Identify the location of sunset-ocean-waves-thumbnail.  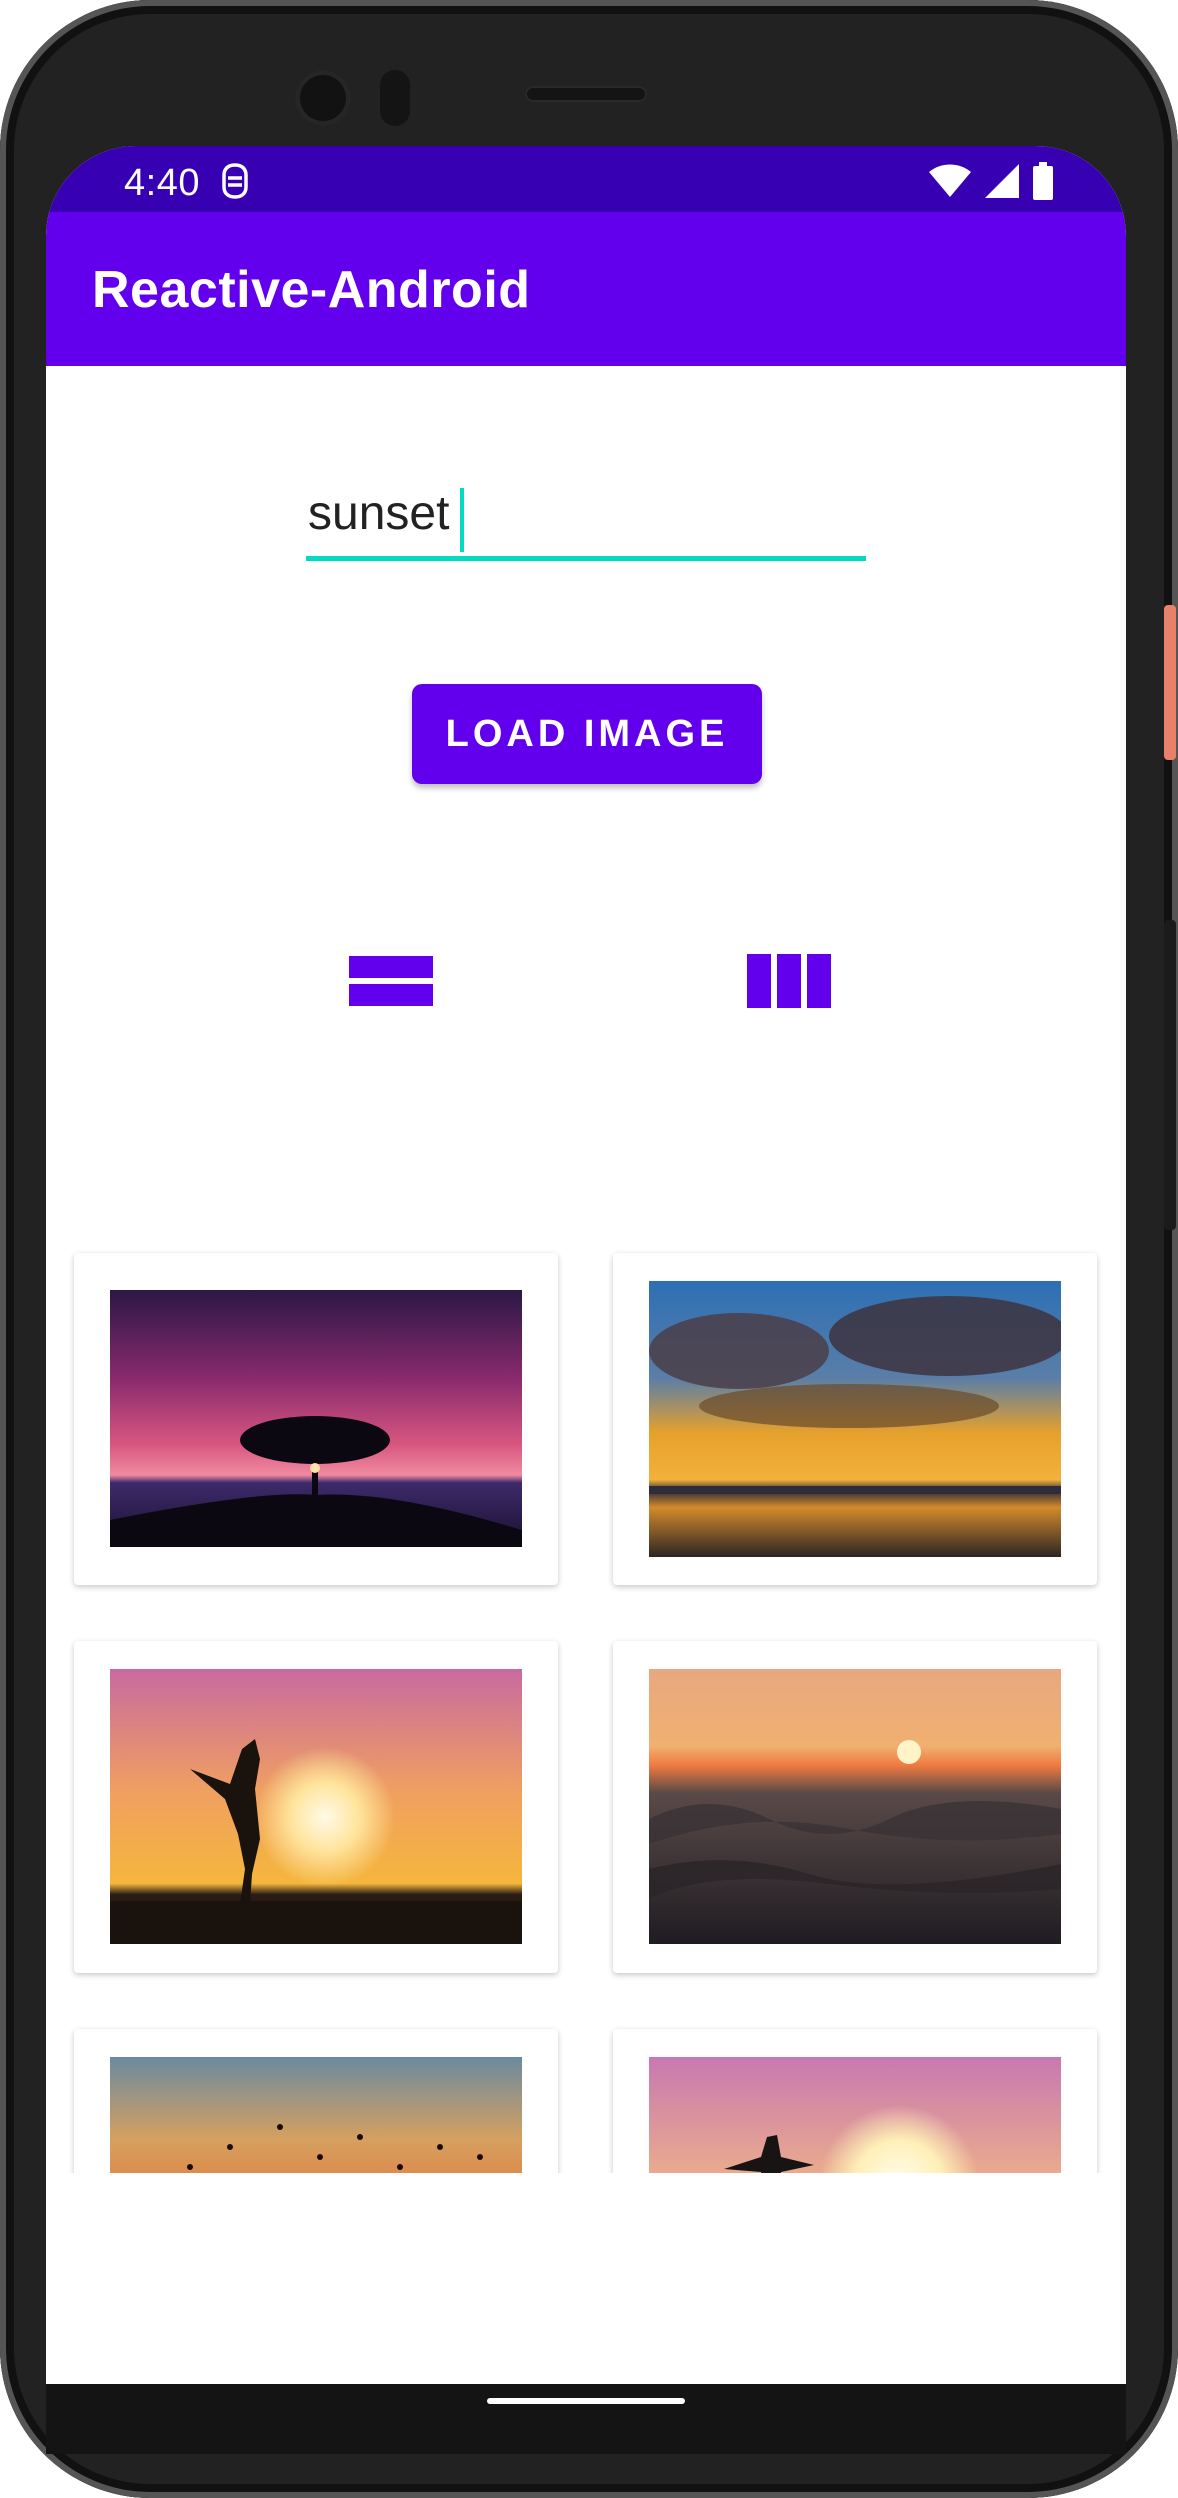
(855, 1806).